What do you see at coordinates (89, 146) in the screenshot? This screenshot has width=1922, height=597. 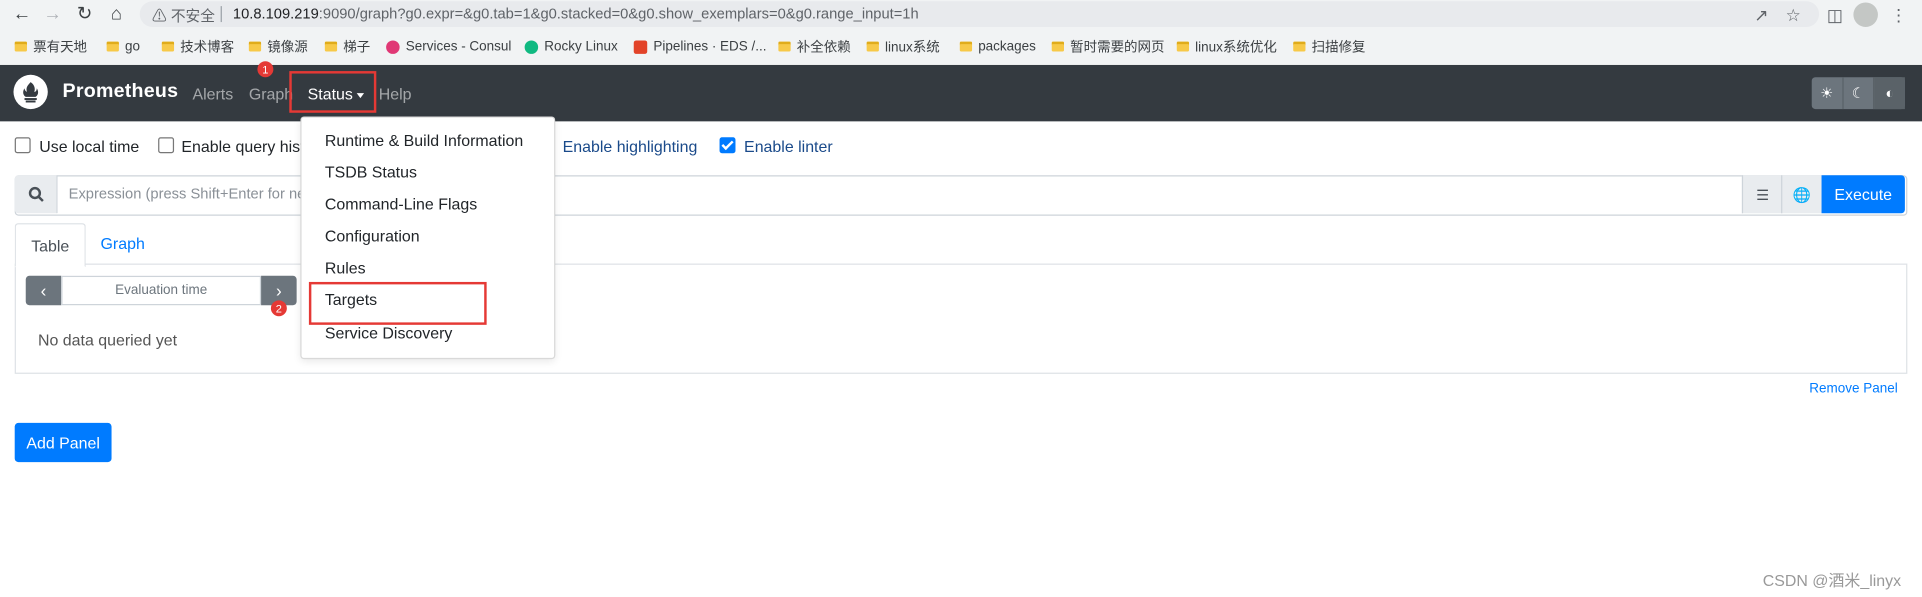 I see `use-local-time-label: Use local time` at bounding box center [89, 146].